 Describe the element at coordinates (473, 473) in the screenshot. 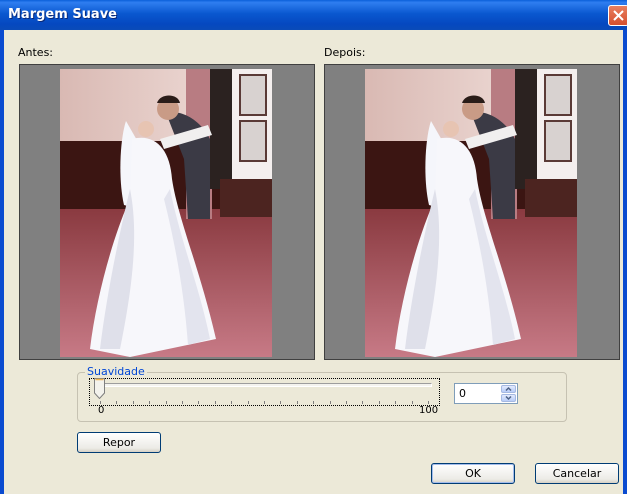

I see `ok-button: OK` at that location.